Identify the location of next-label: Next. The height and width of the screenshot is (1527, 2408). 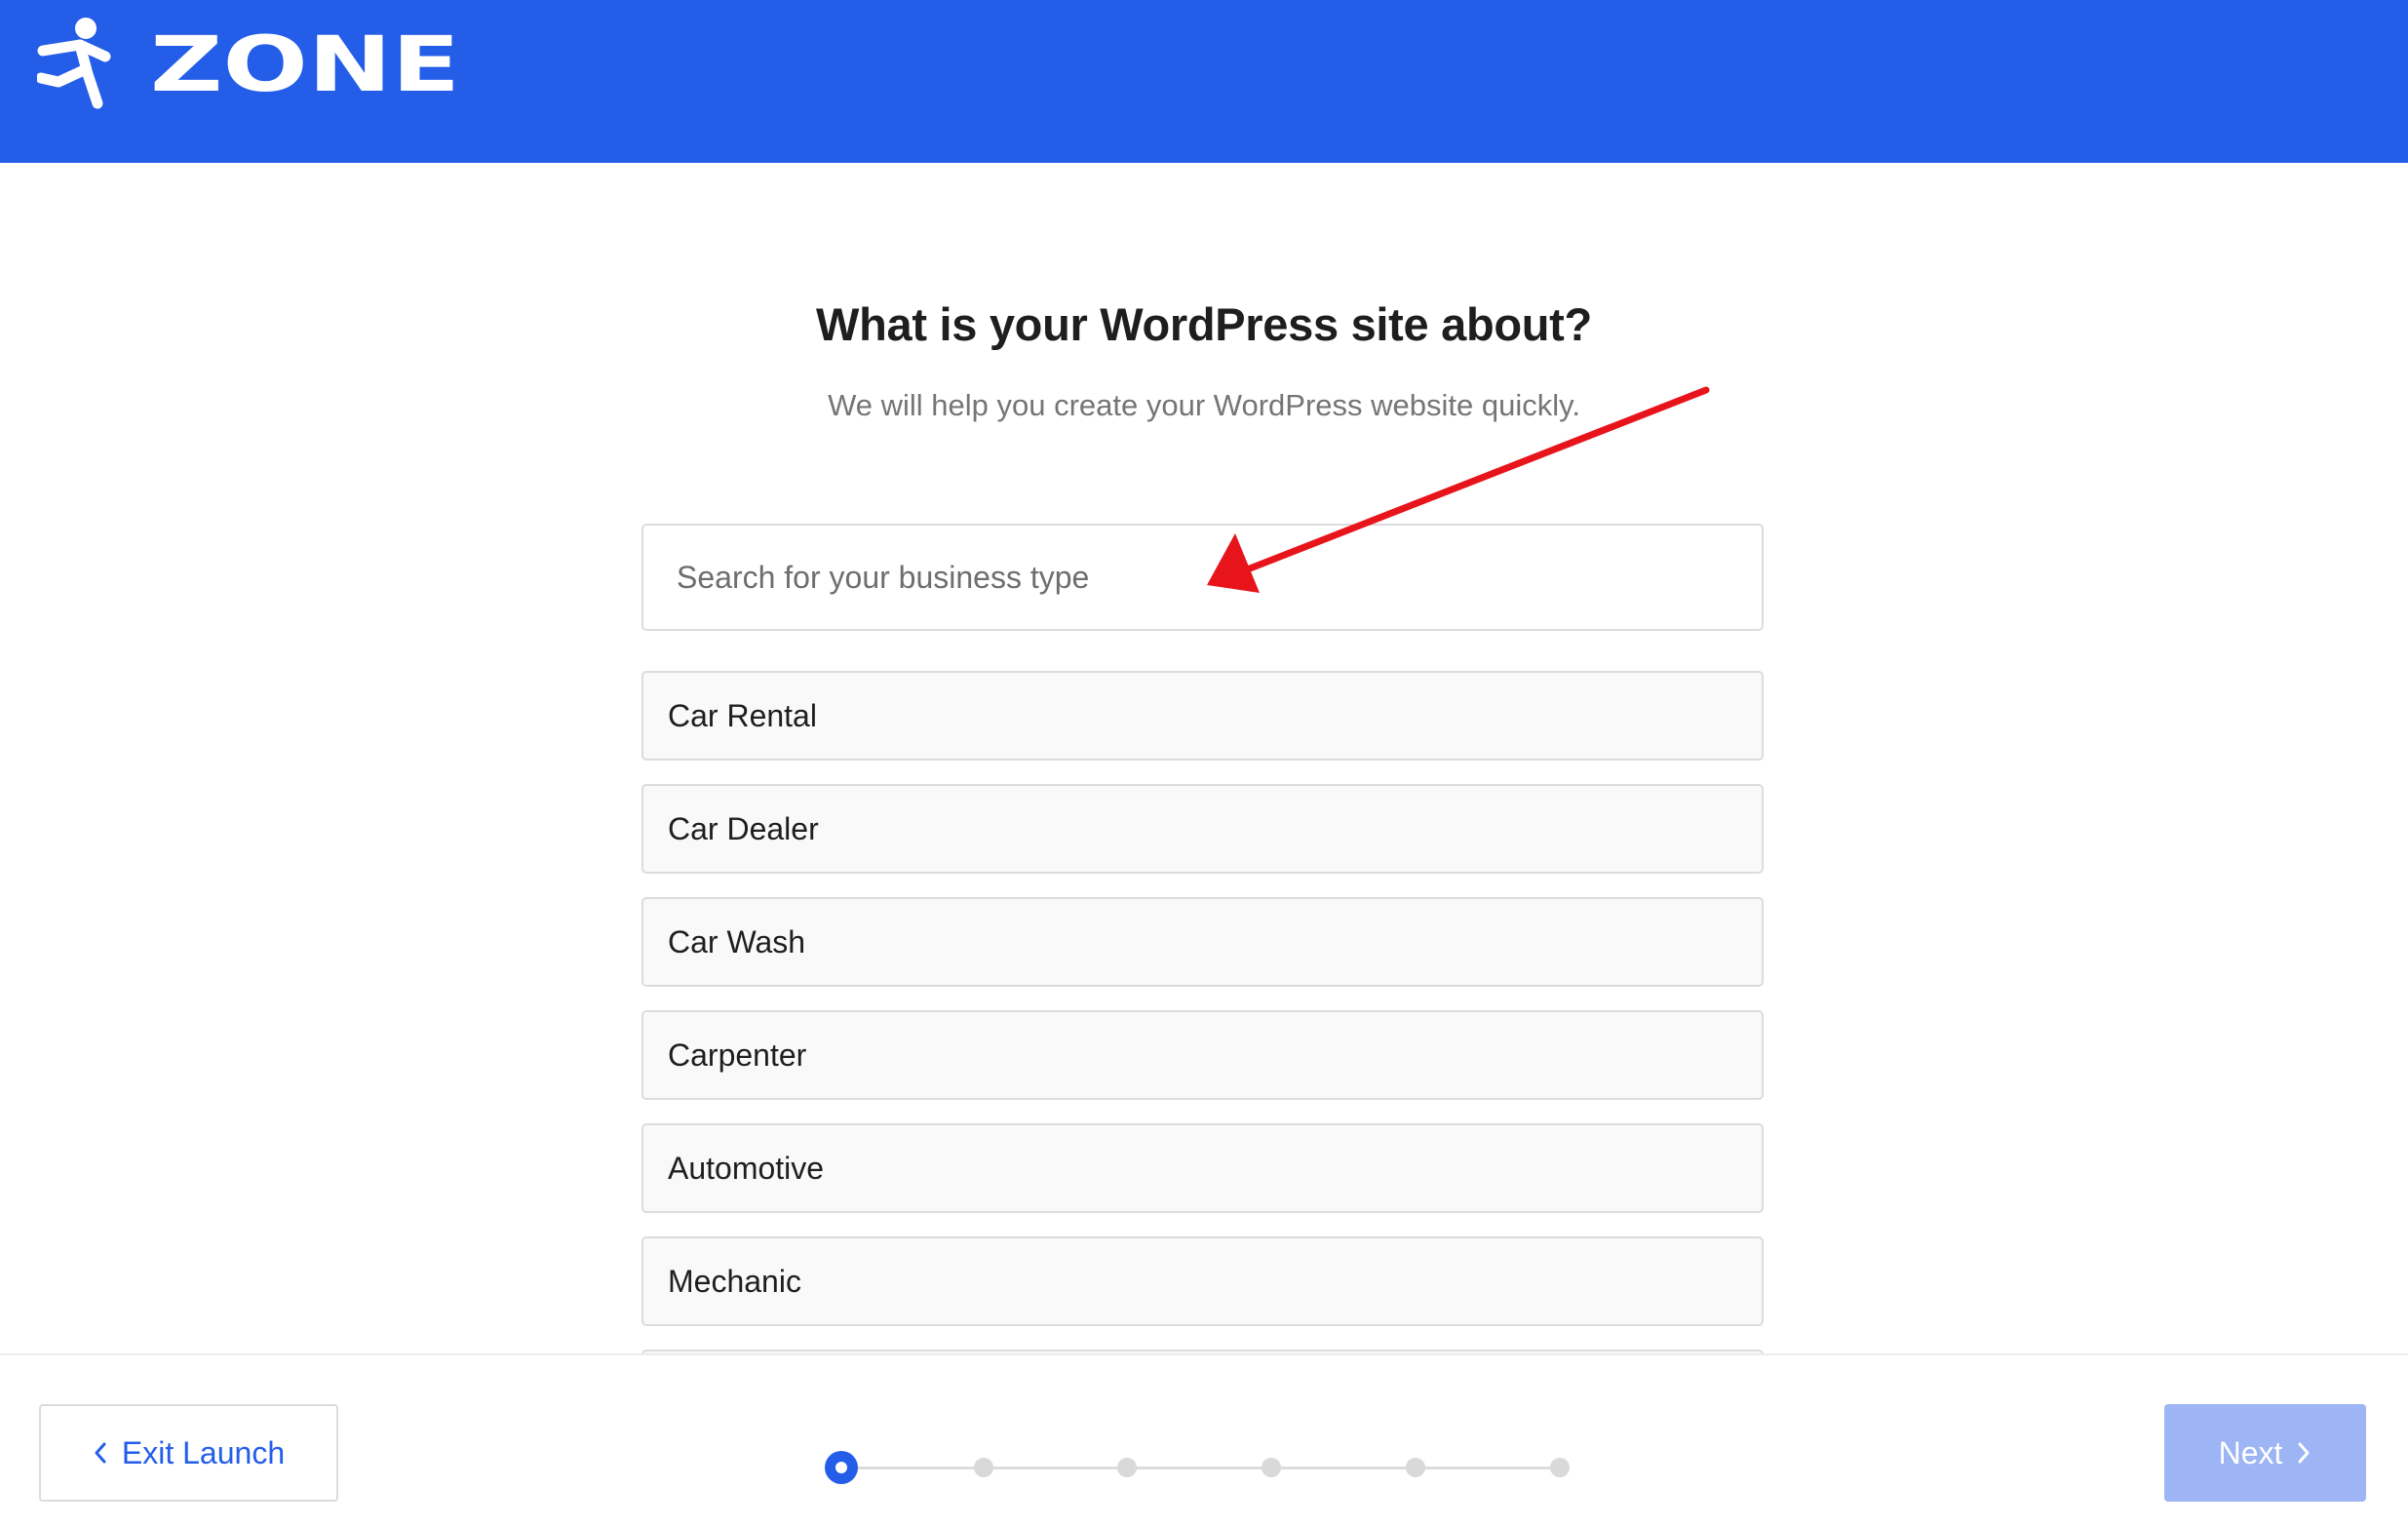
(2250, 1452).